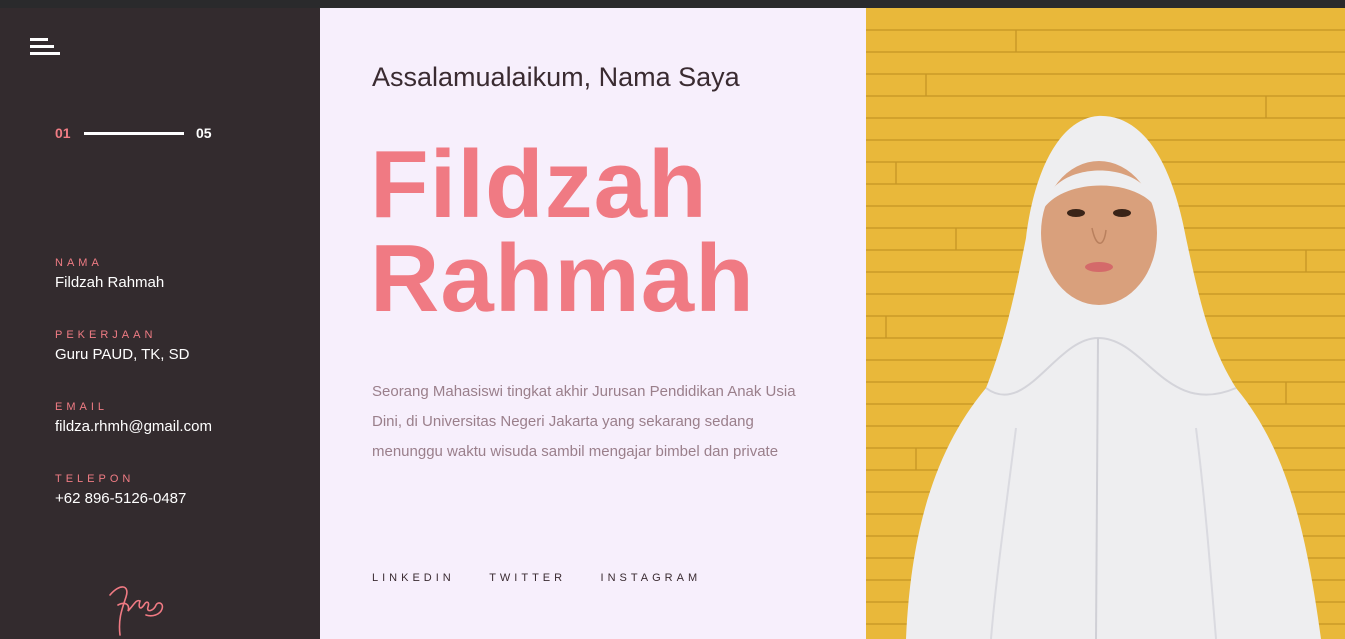 The image size is (1345, 639). I want to click on social-links: LINKEDIN TWITTER INSTAGRAM, so click(551, 577).